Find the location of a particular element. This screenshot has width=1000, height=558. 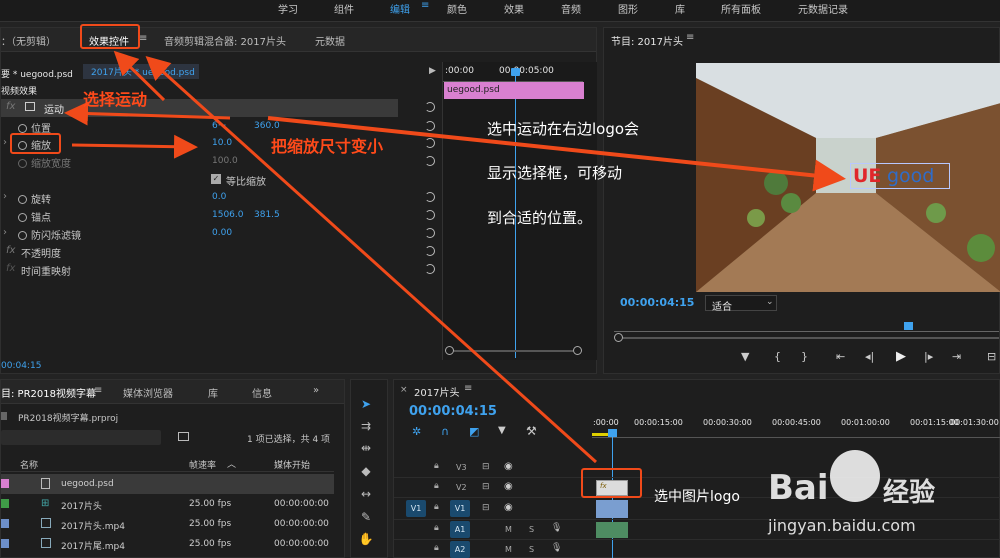

mini-playhead-marker is located at coordinates (515, 72).